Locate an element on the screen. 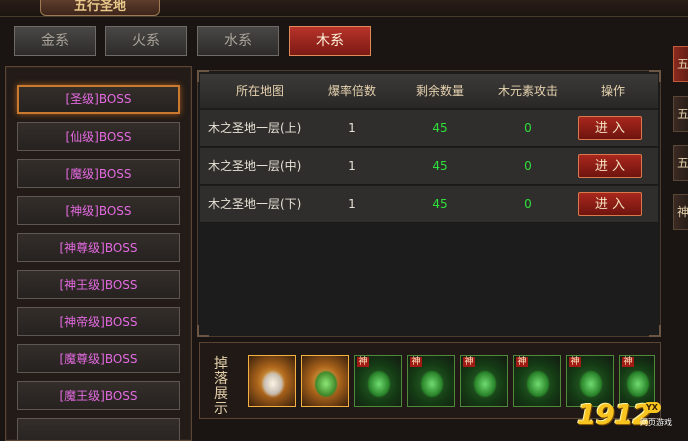 This screenshot has height=441, width=688. drop-showcase-label-char: 展 is located at coordinates (221, 394).